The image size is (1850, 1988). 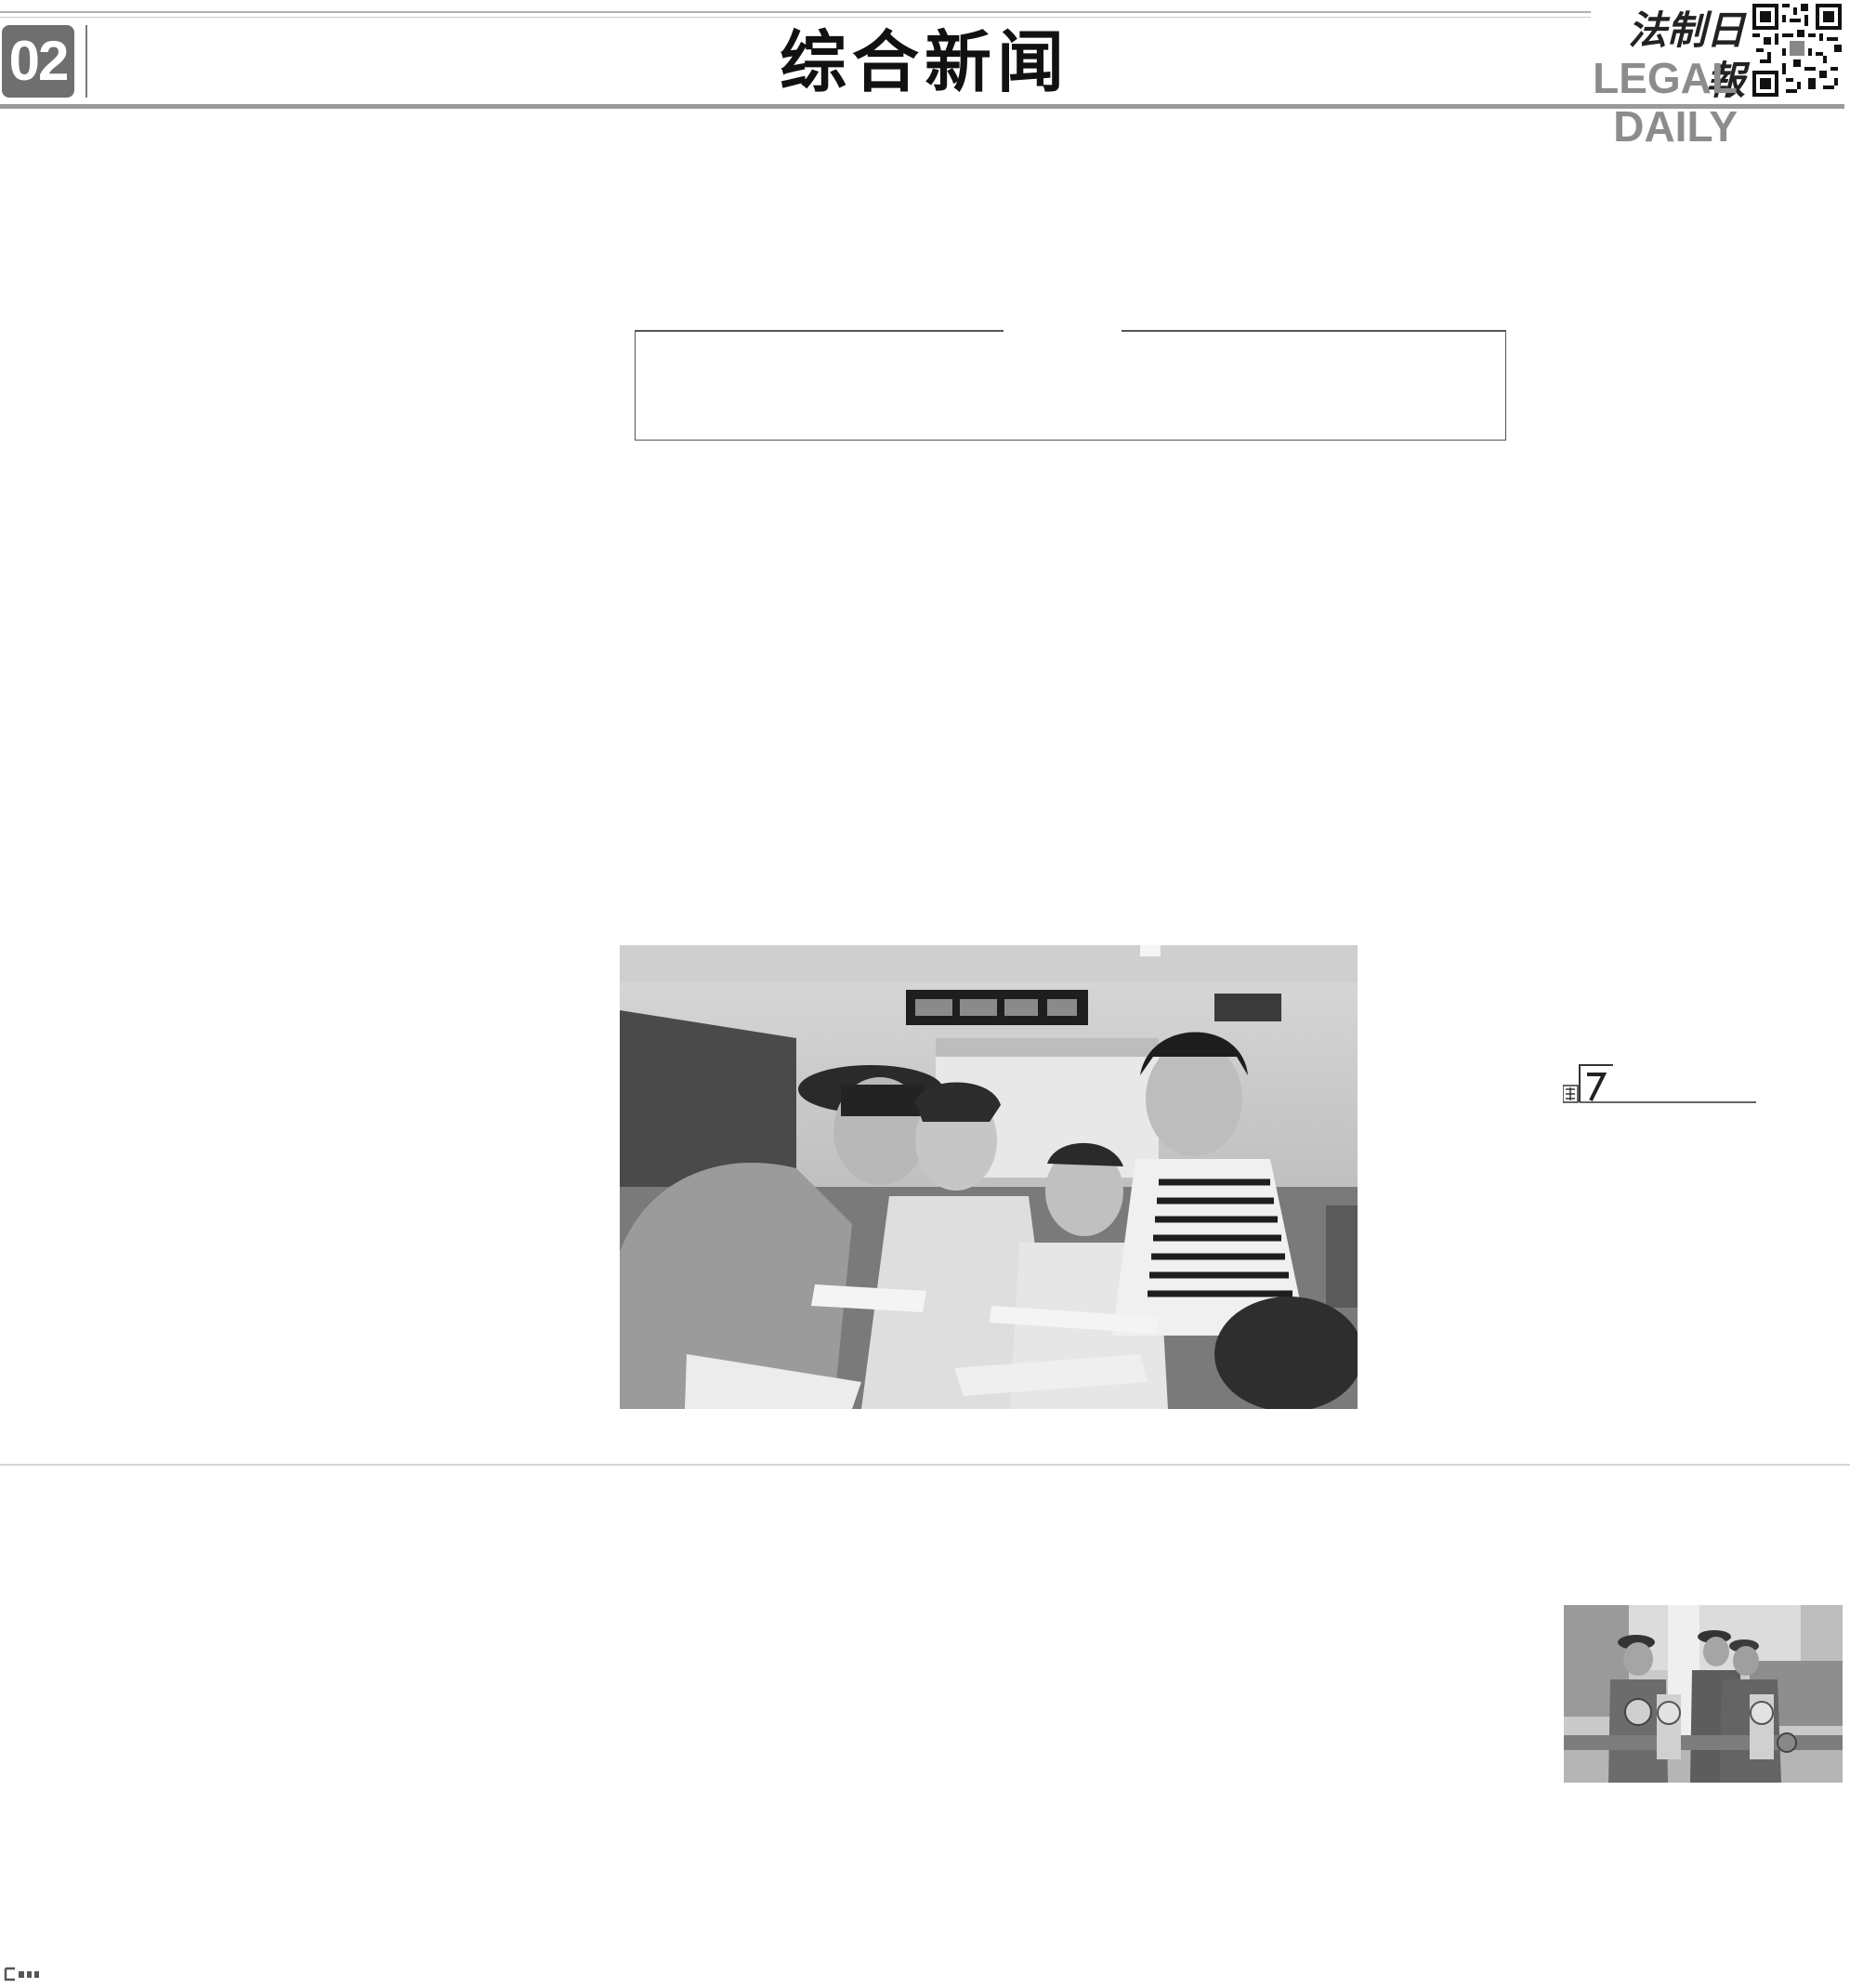 I want to click on section-title: 综合新闻, so click(x=924, y=61).